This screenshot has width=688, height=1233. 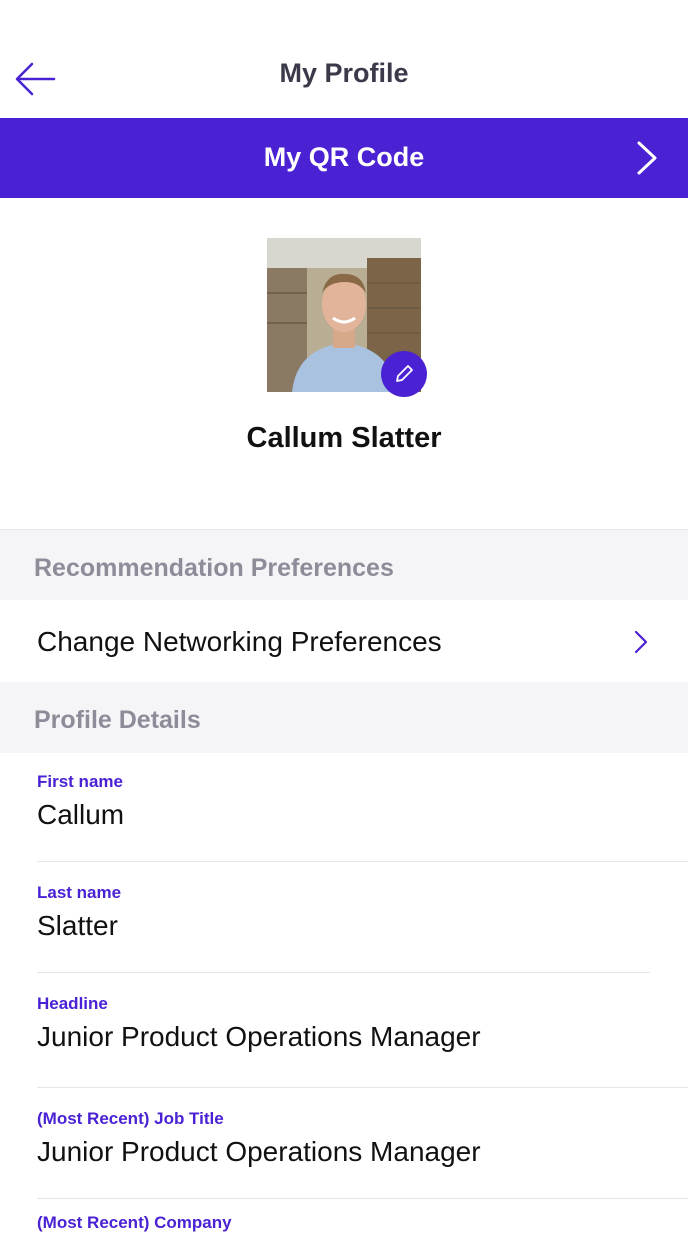 What do you see at coordinates (344, 438) in the screenshot?
I see `profile-name: Callum Slatter` at bounding box center [344, 438].